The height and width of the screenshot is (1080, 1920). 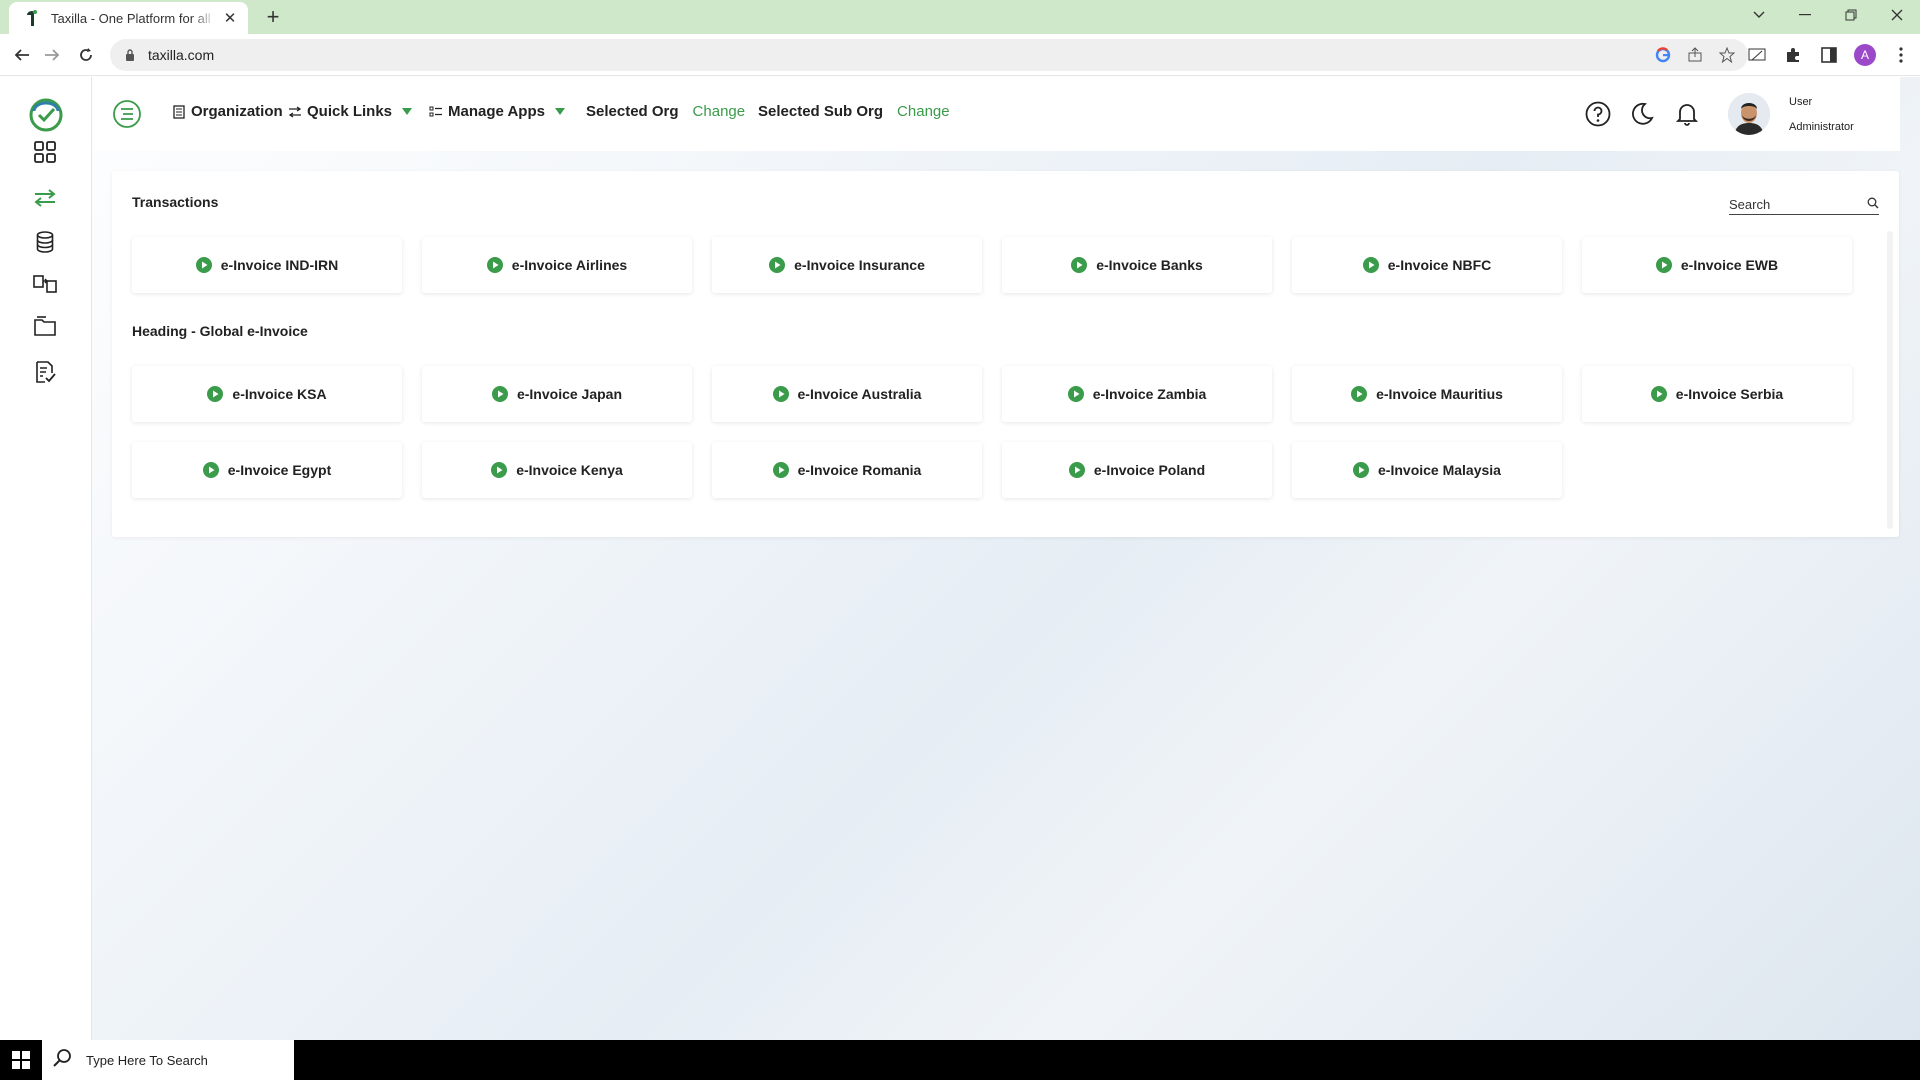 I want to click on windows-start-icon, so click(x=21, y=1060).